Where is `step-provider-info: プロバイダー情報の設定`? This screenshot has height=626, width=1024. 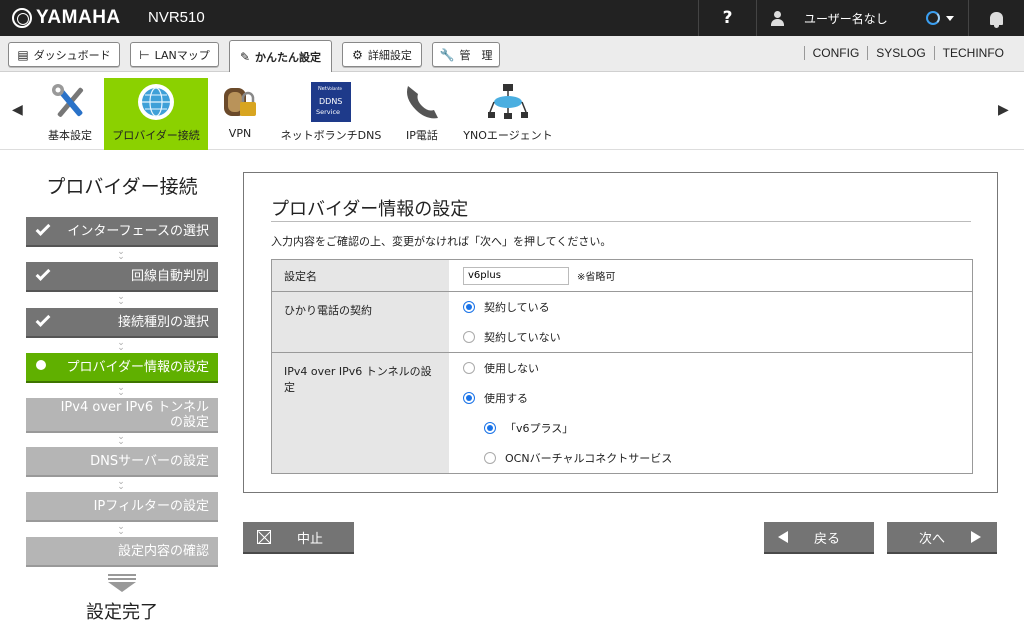
step-provider-info: プロバイダー情報の設定 is located at coordinates (122, 367).